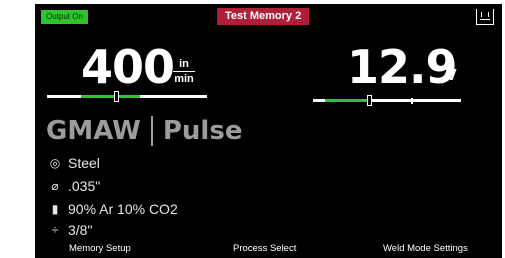 The width and height of the screenshot is (505, 258). I want to click on gas-label: 90% Ar 10% CO2, so click(123, 209).